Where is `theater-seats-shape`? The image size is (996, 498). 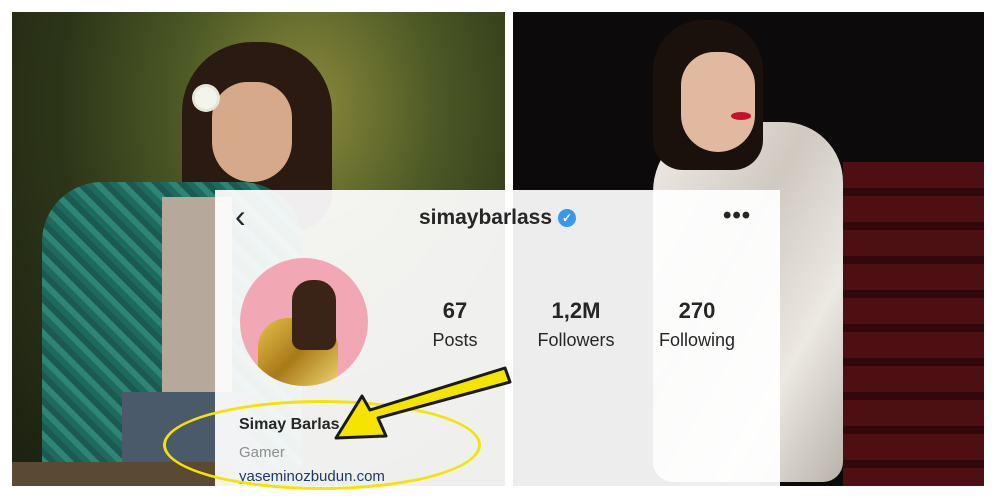 theater-seats-shape is located at coordinates (913, 324).